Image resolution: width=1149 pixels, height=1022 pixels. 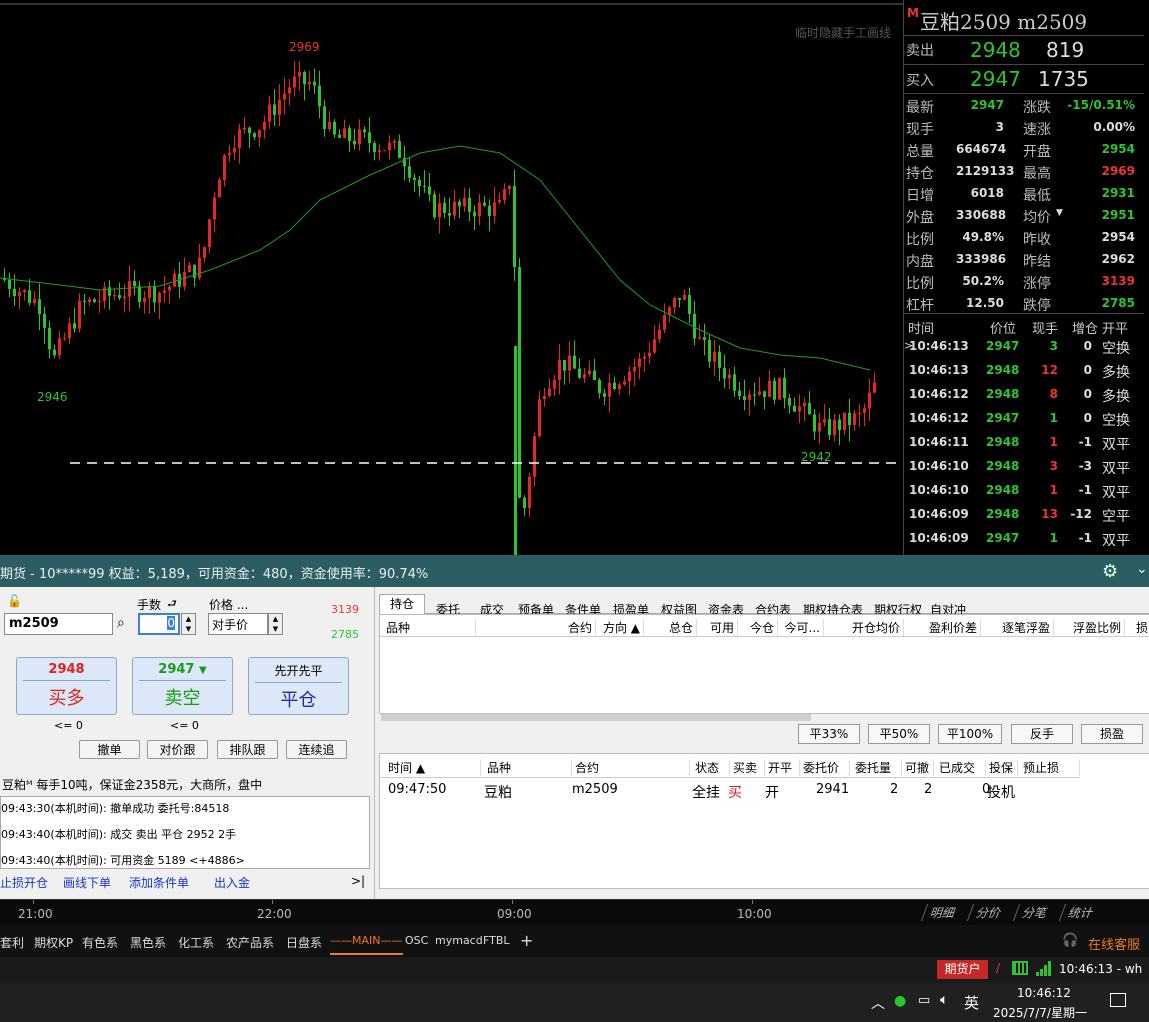 I want to click on page-tab: FTBL, so click(x=496, y=940).